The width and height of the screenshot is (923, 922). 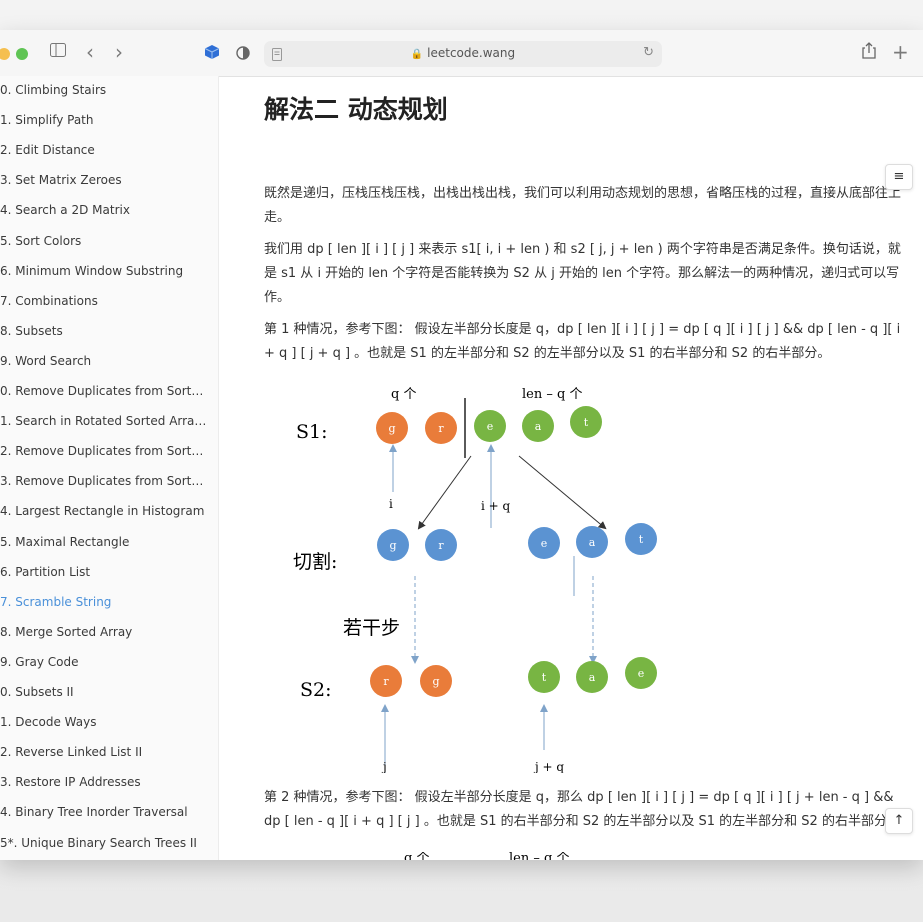 I want to click on sidebar-icon, so click(x=58, y=52).